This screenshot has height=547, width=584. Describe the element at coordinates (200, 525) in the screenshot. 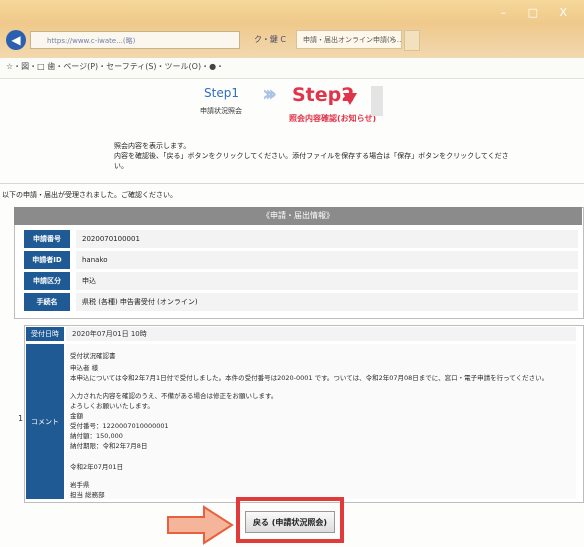

I see `highlight-arrow-icon` at that location.